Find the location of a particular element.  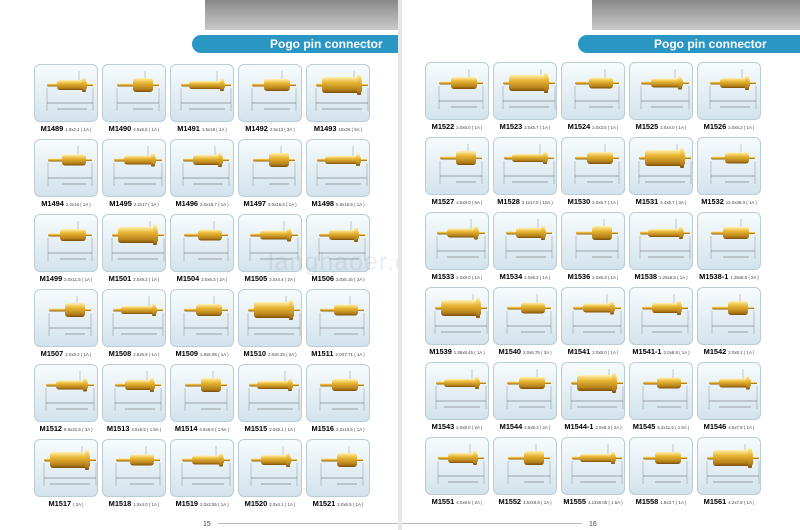

product-caption: M1526 2.0x5.2 ( 1A ) is located at coordinates (729, 126).